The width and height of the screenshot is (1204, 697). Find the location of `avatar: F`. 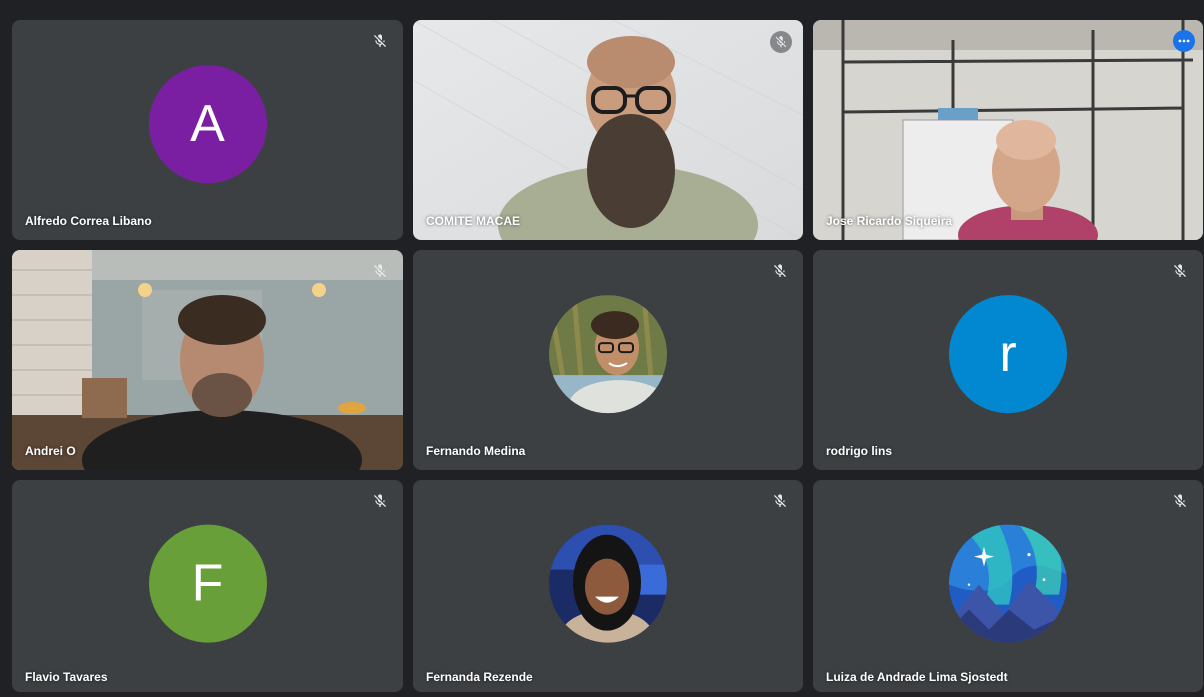

avatar: F is located at coordinates (207, 583).